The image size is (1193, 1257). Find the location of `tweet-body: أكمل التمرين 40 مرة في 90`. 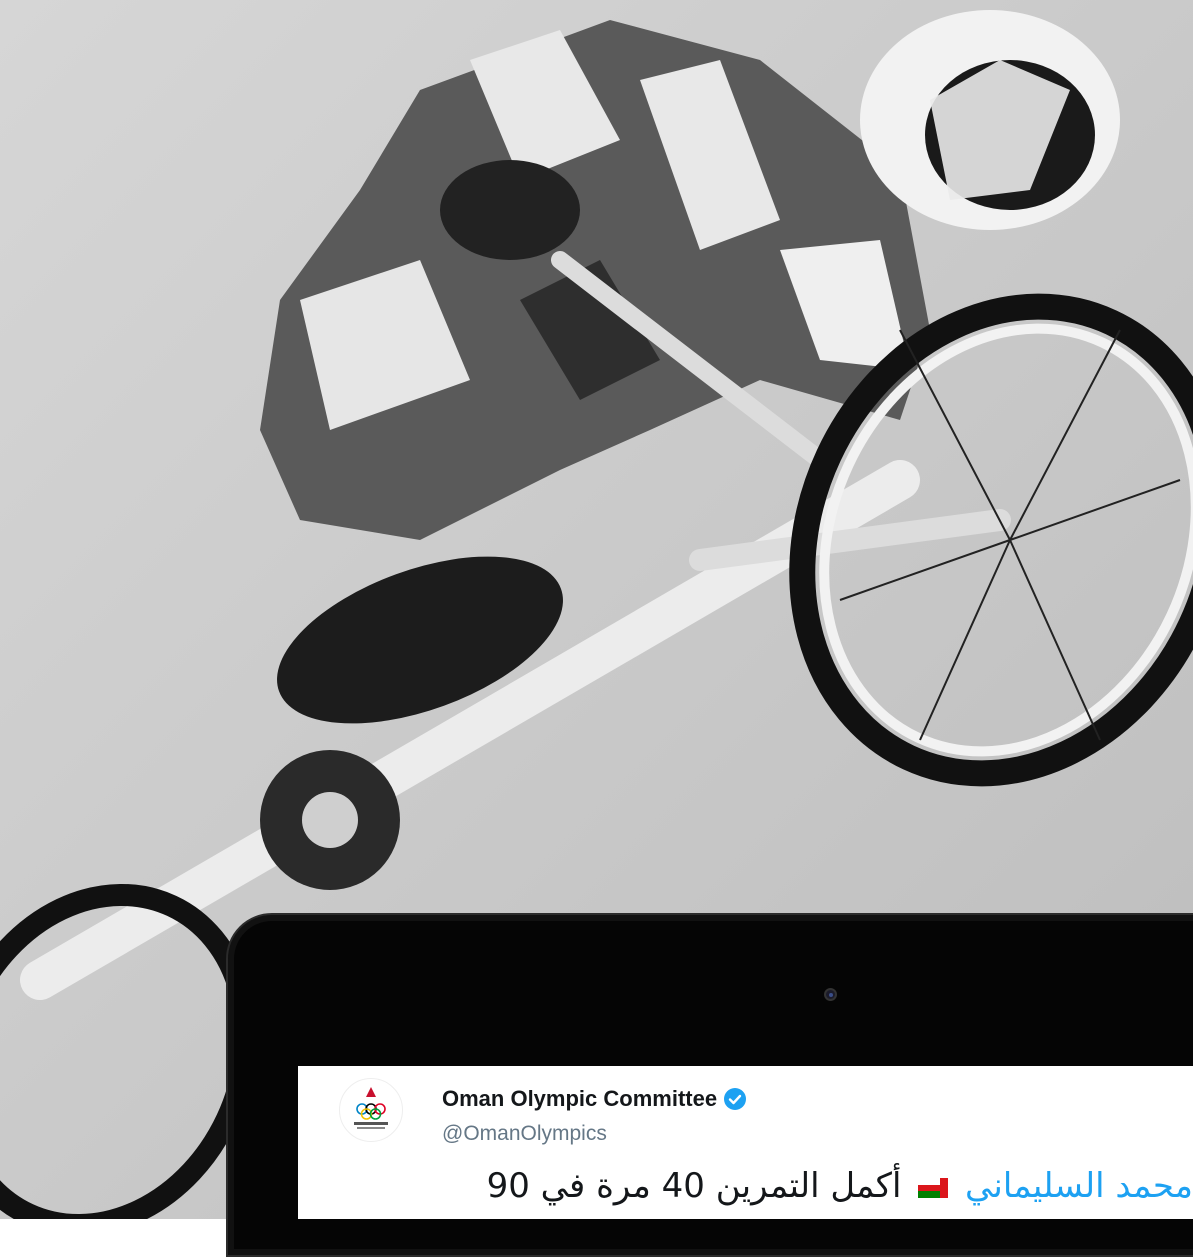

tweet-body: أكمل التمرين 40 مرة في 90 is located at coordinates (694, 1186).